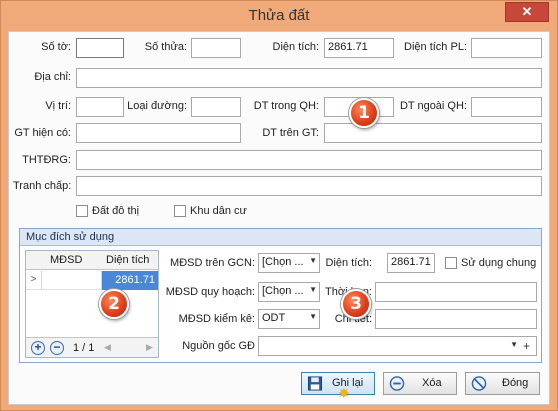  I want to click on label-dia-chi: Địa chỉ:, so click(52, 77).